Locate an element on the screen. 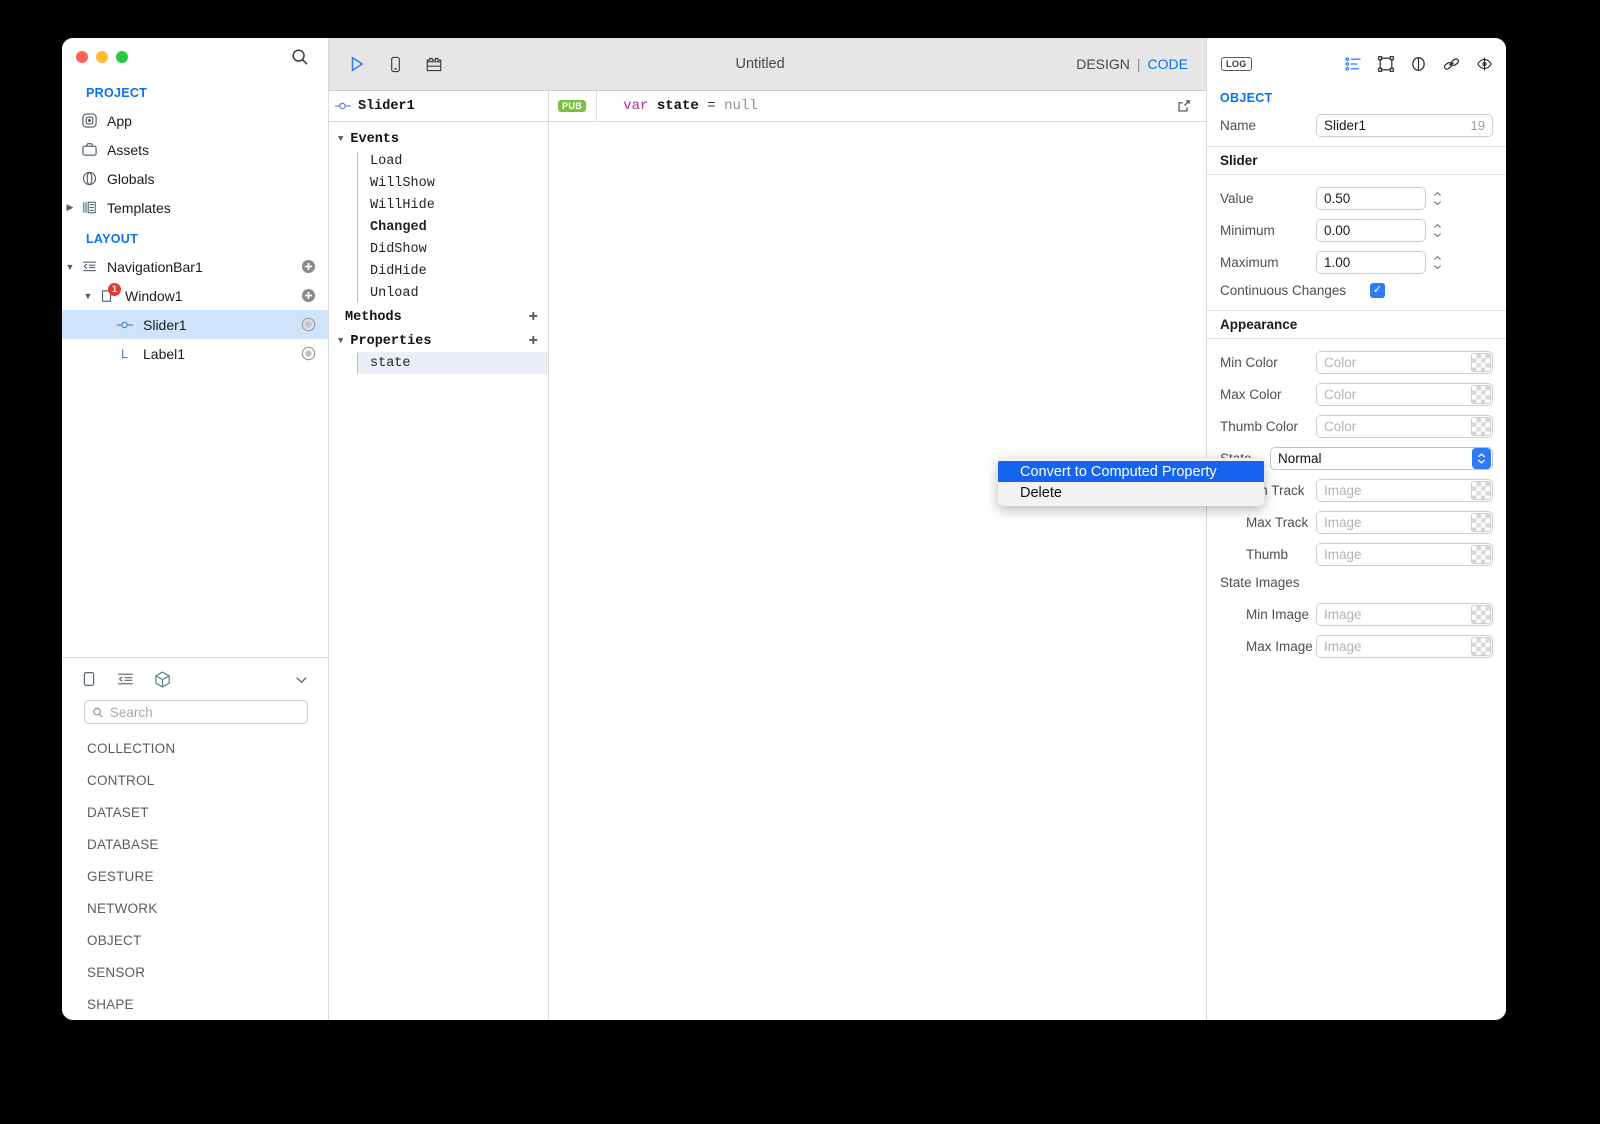 This screenshot has height=1124, width=1600. context-menu: Convert to Computed Property Delete is located at coordinates (1131, 482).